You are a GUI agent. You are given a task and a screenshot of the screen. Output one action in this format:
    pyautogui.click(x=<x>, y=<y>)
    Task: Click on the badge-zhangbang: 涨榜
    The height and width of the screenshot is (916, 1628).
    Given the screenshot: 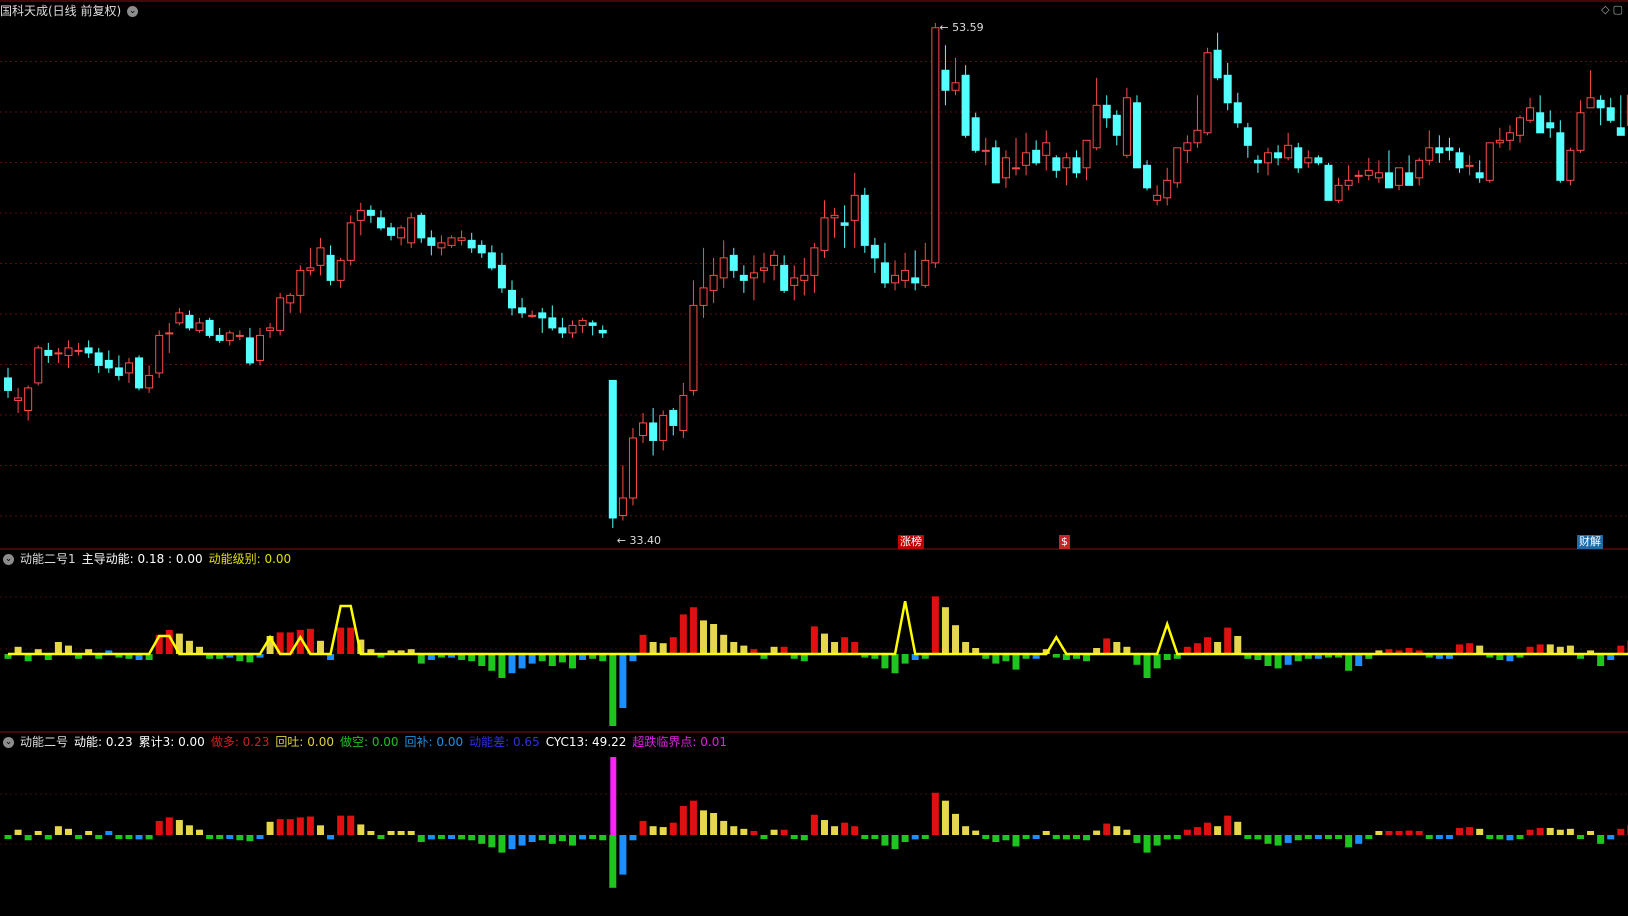 What is the action you would take?
    pyautogui.click(x=911, y=542)
    